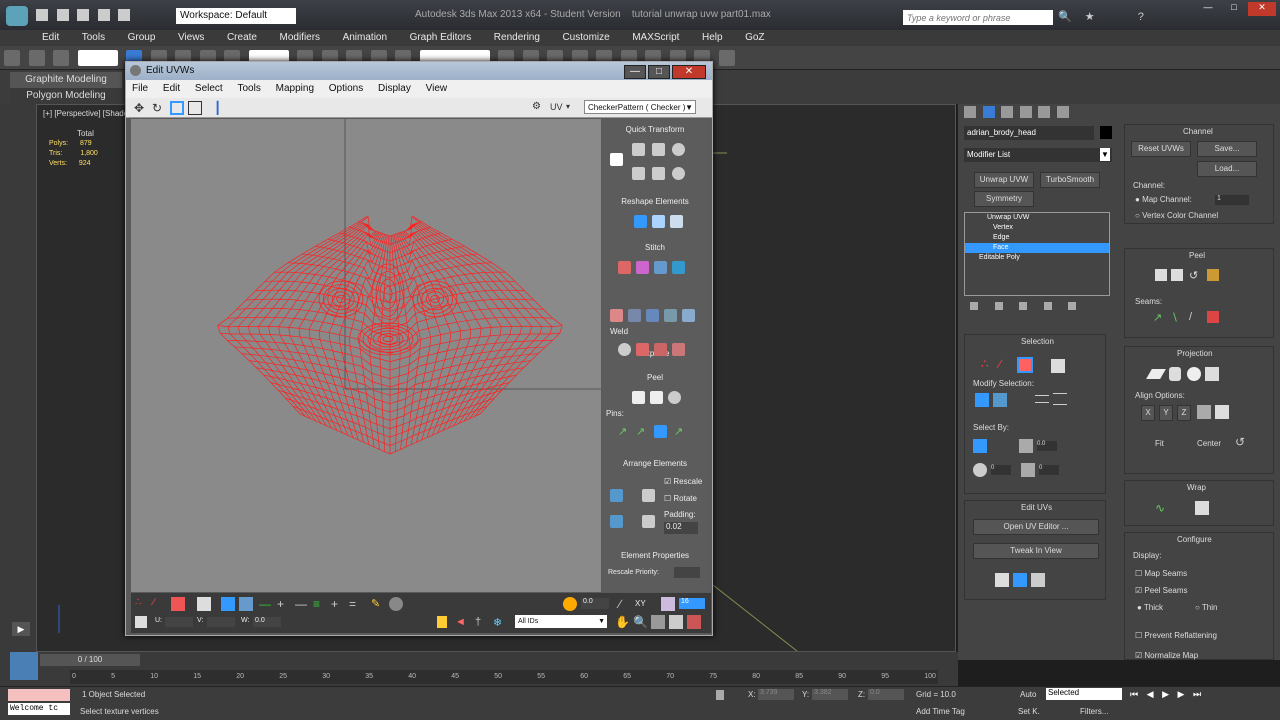 The height and width of the screenshot is (720, 1280). I want to click on align-vertical-icon, so click(658, 149).